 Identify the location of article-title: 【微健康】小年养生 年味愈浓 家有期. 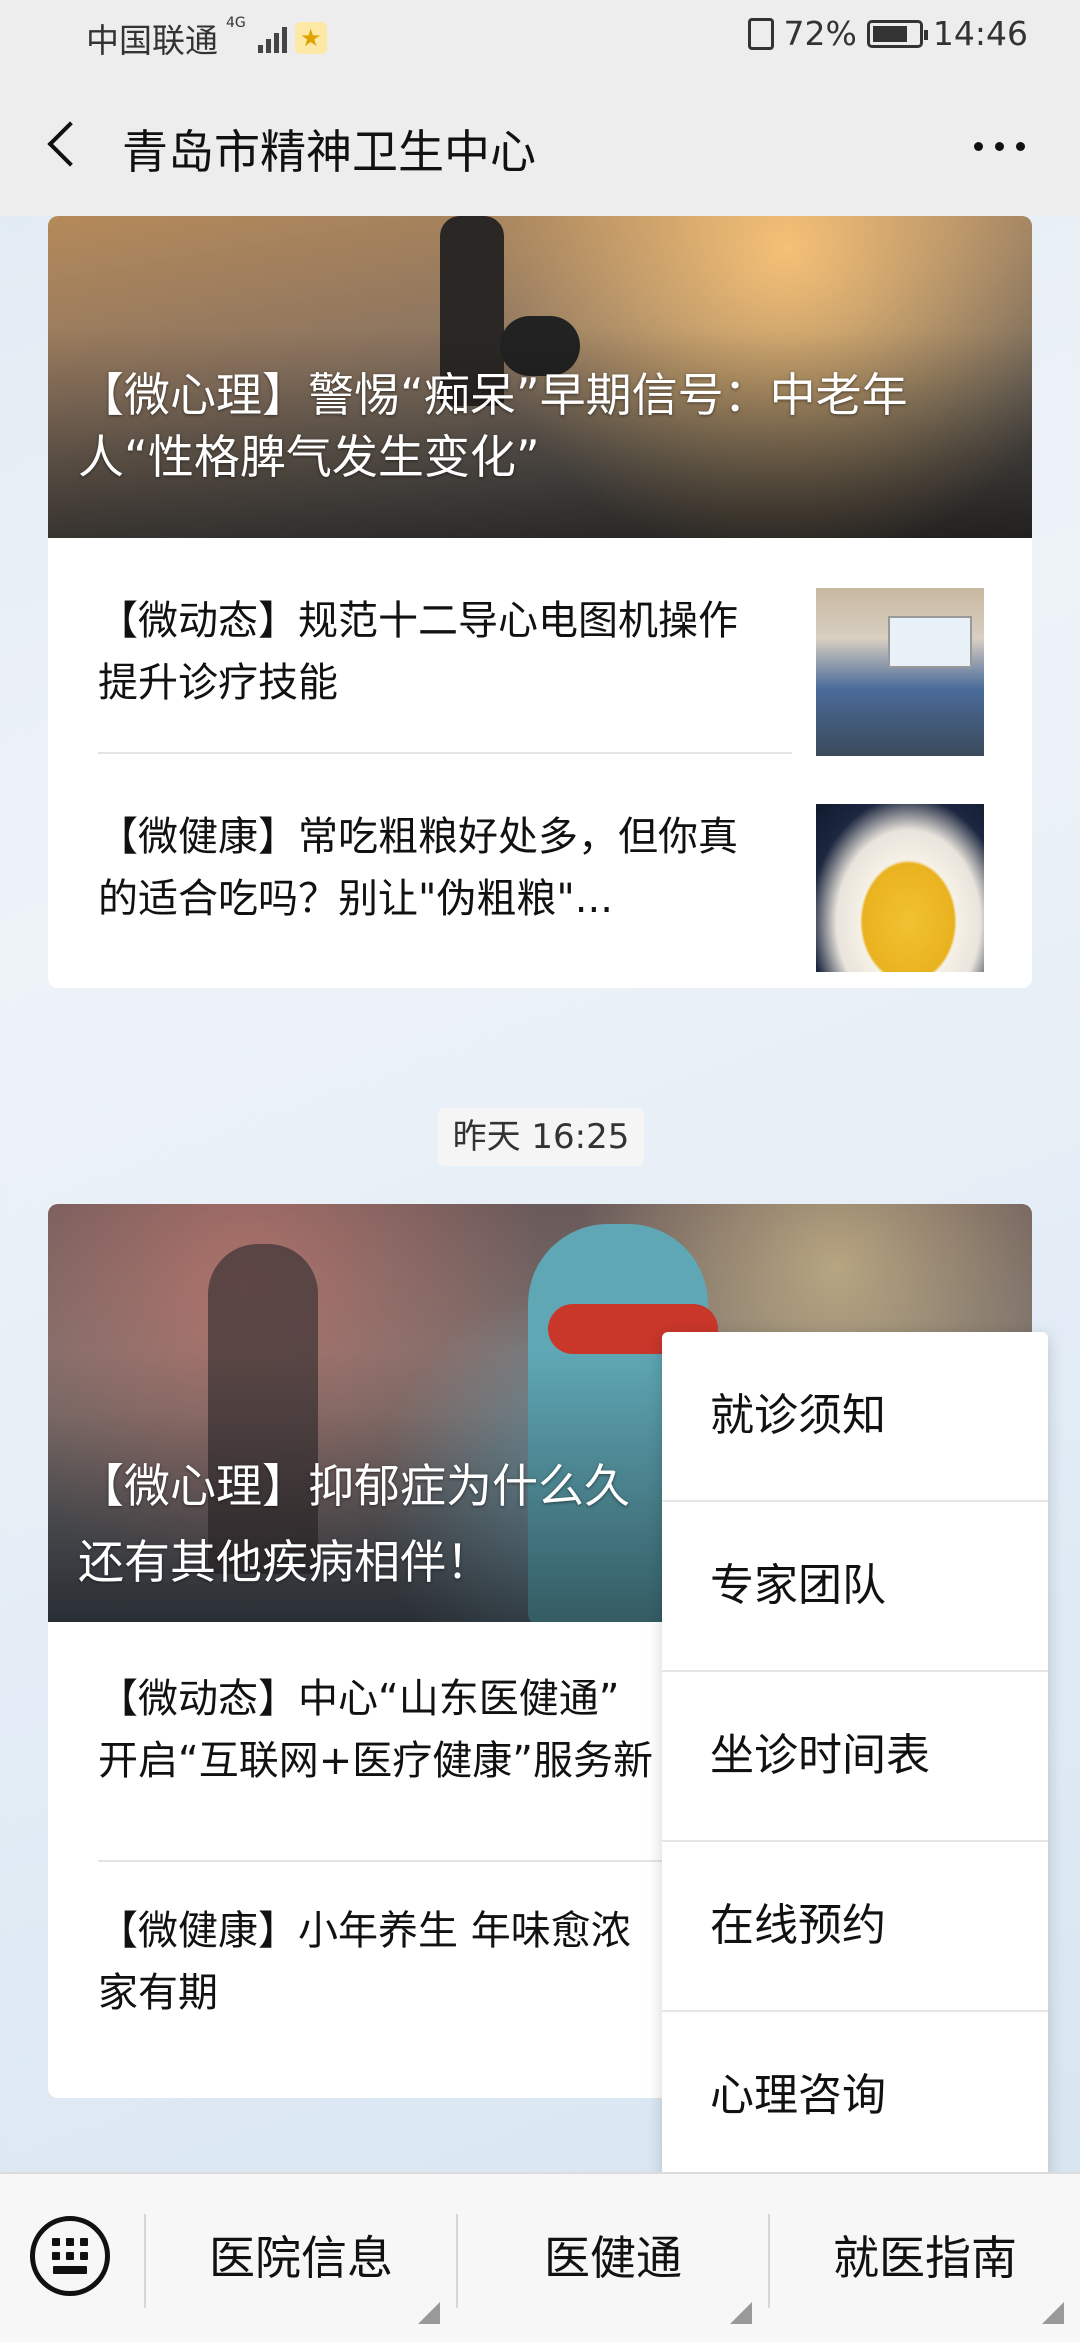
(364, 1962).